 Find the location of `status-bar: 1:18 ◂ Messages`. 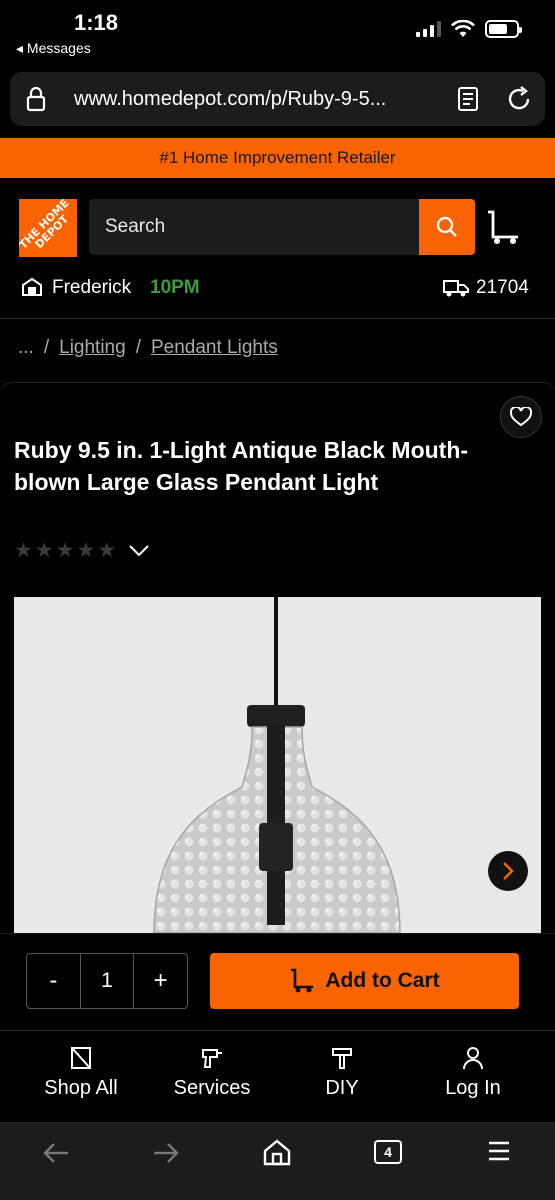

status-bar: 1:18 ◂ Messages is located at coordinates (277, 35).